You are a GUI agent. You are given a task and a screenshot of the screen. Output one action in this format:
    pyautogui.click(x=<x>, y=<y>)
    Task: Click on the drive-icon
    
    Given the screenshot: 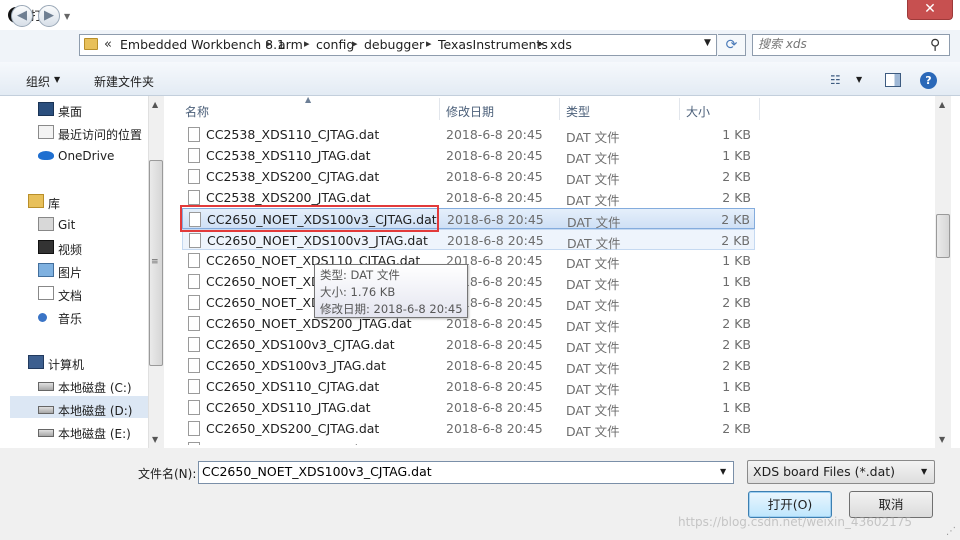 What is the action you would take?
    pyautogui.click(x=46, y=433)
    